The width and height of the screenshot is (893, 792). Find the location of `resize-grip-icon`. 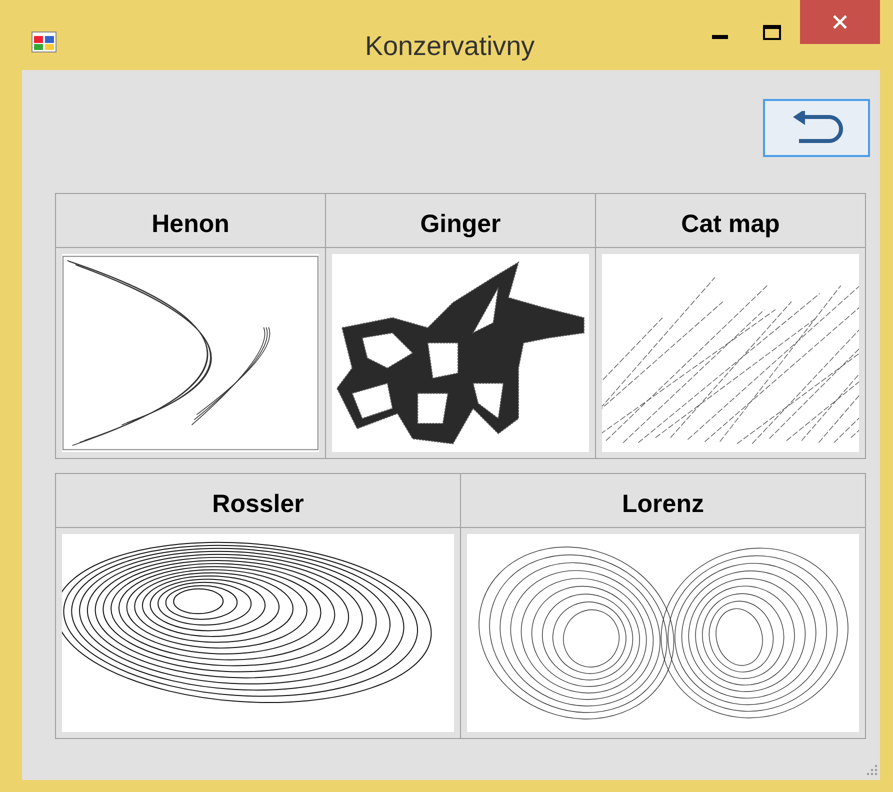

resize-grip-icon is located at coordinates (872, 770).